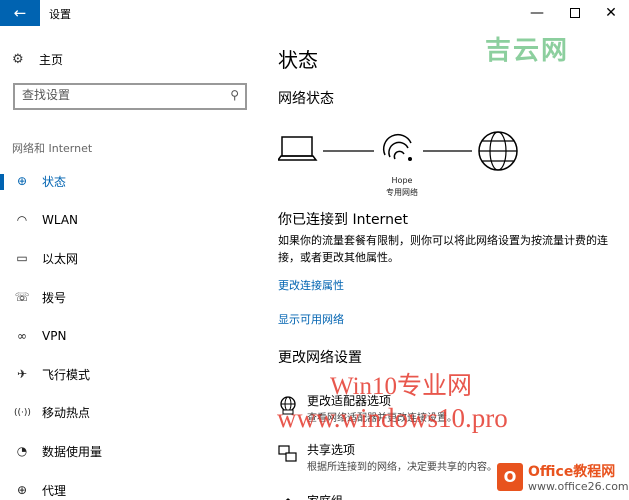 The image size is (629, 500). What do you see at coordinates (537, 13) in the screenshot?
I see `minimize-icon: —` at bounding box center [537, 13].